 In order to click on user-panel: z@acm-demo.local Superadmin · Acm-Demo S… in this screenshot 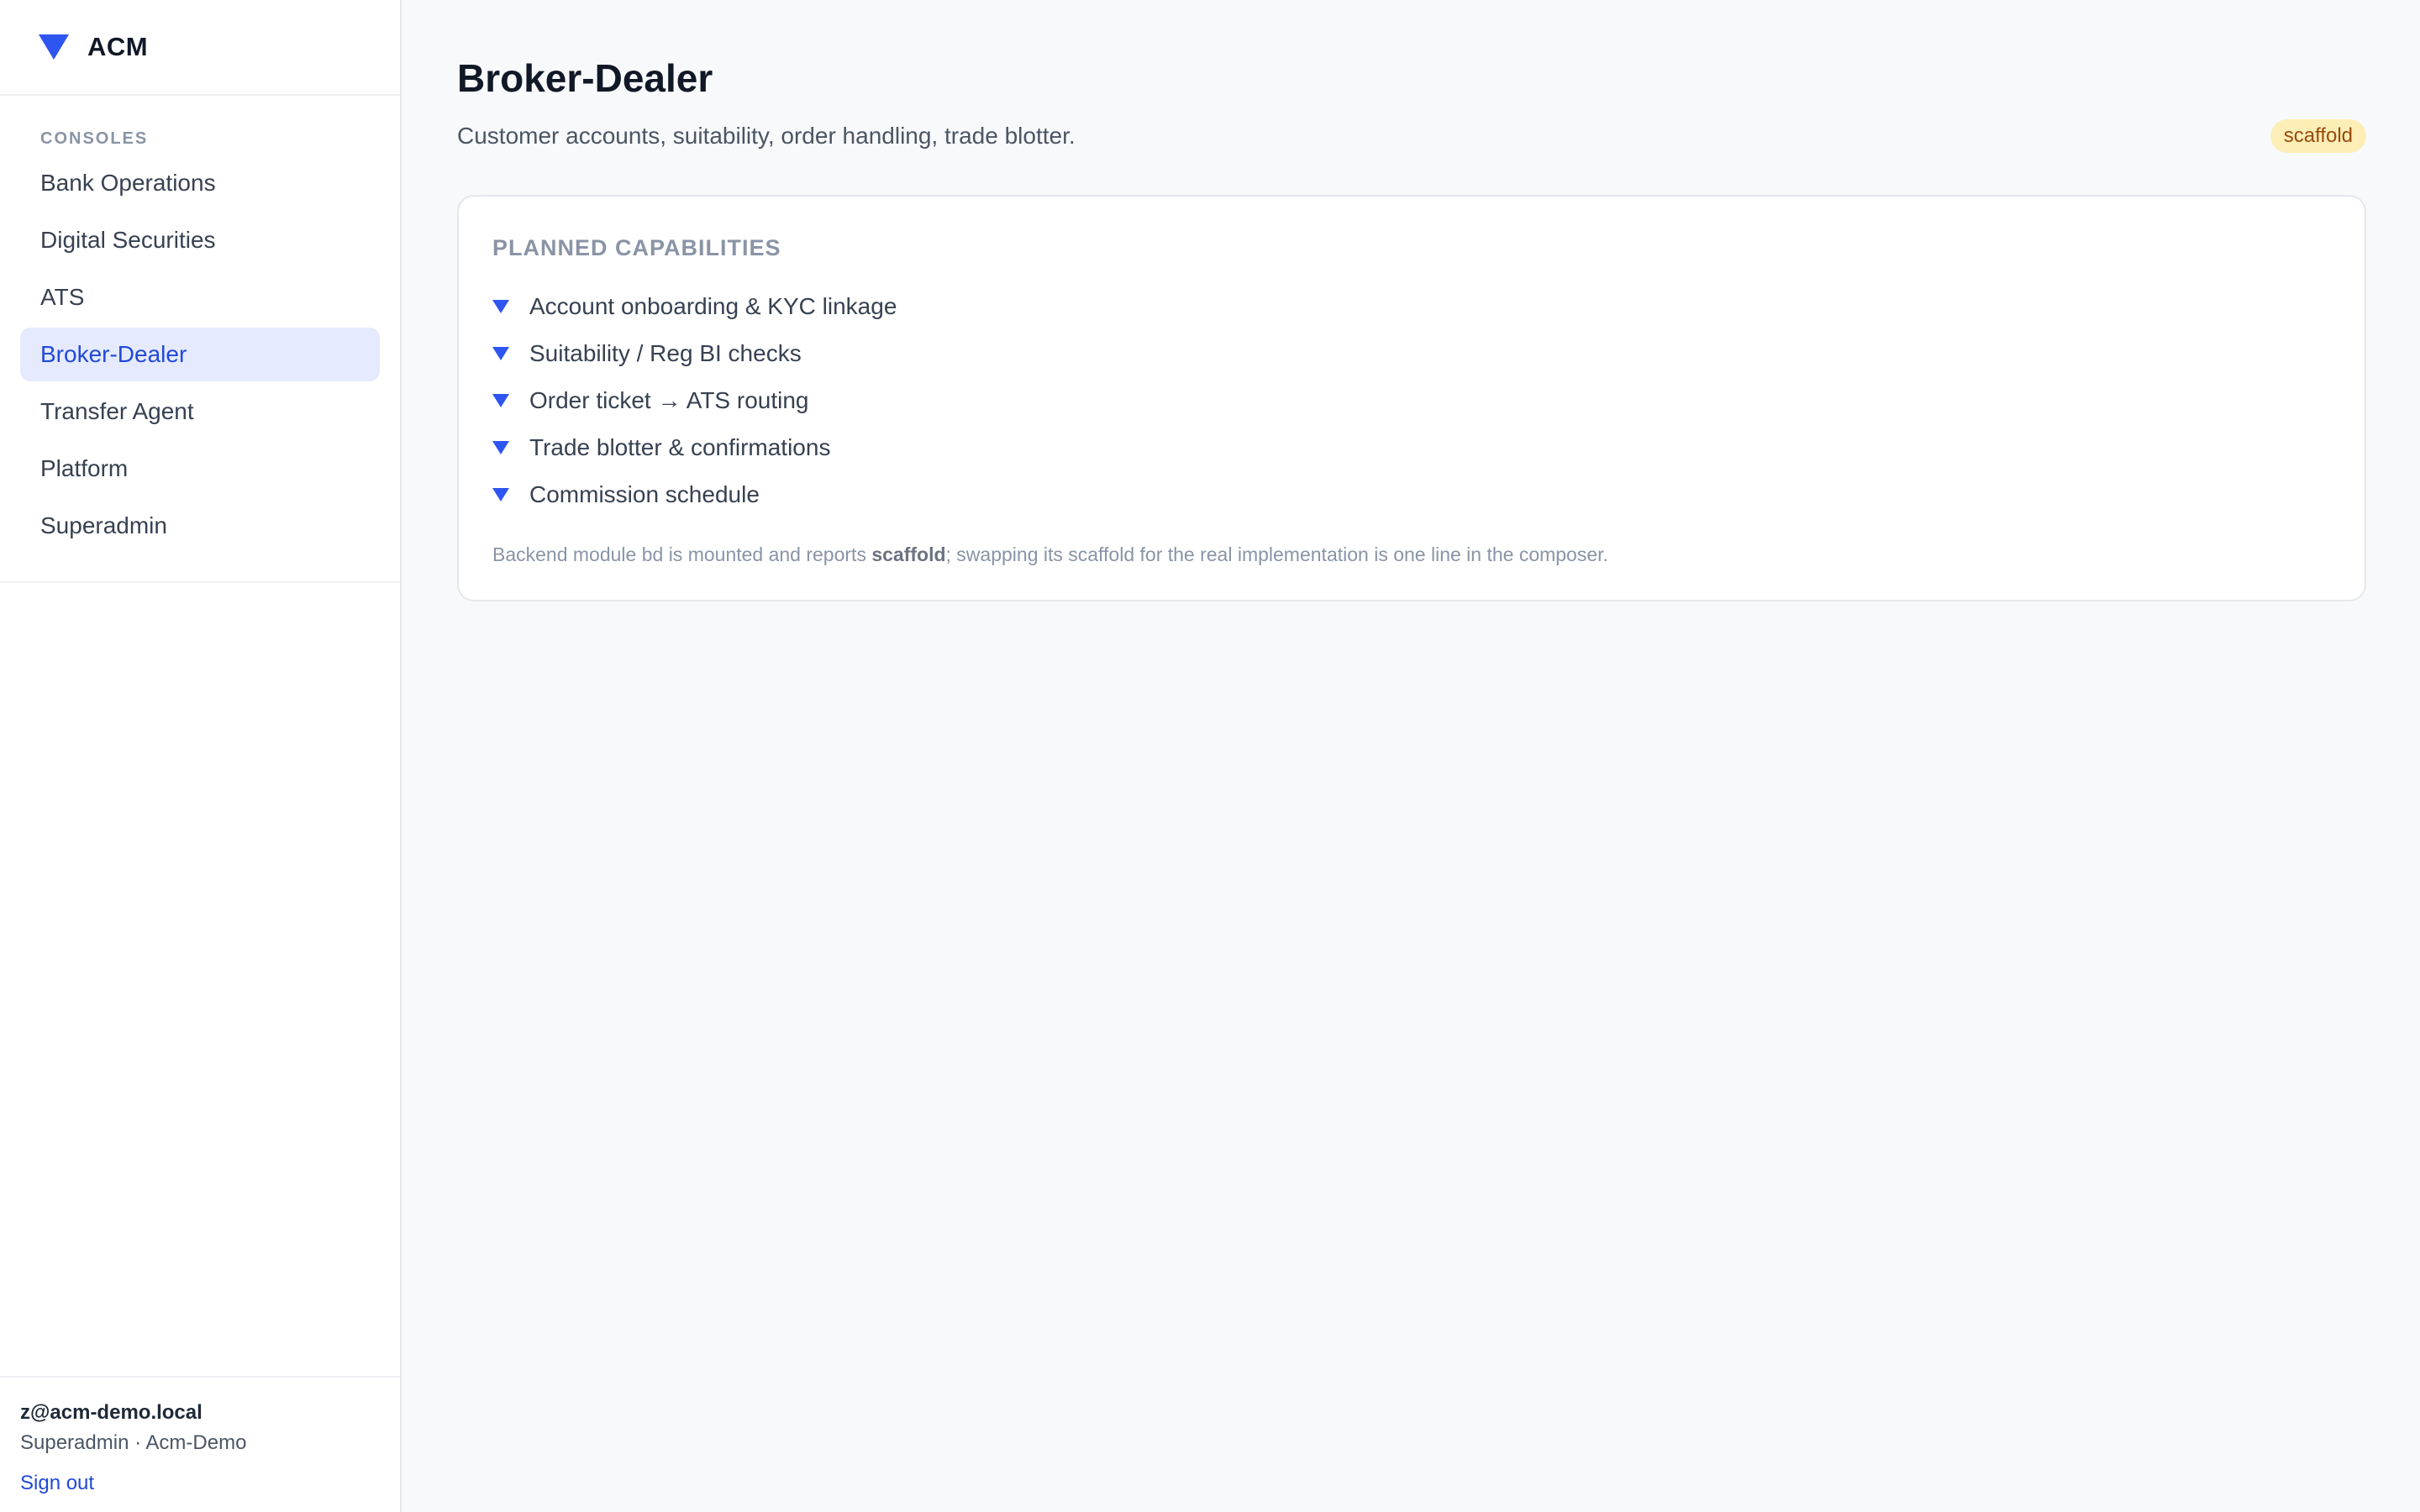, I will do `click(200, 1444)`.